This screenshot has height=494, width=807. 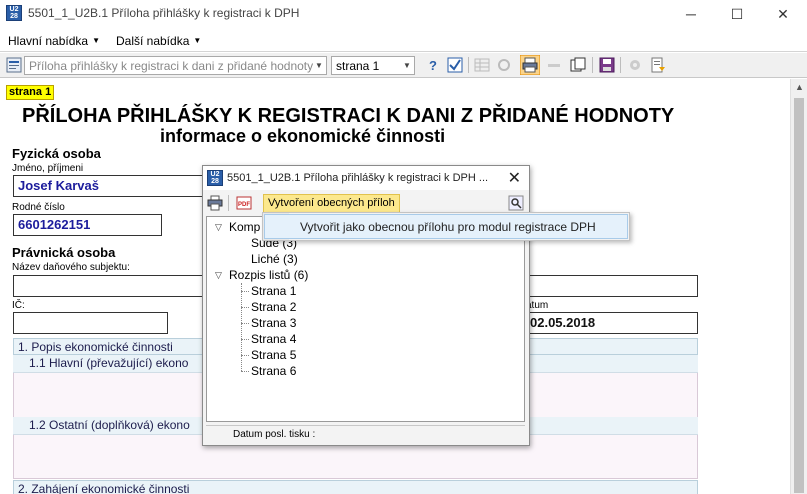 I want to click on menu-hlavni-nabidka: Hlavní nabídka ▼, so click(x=54, y=41).